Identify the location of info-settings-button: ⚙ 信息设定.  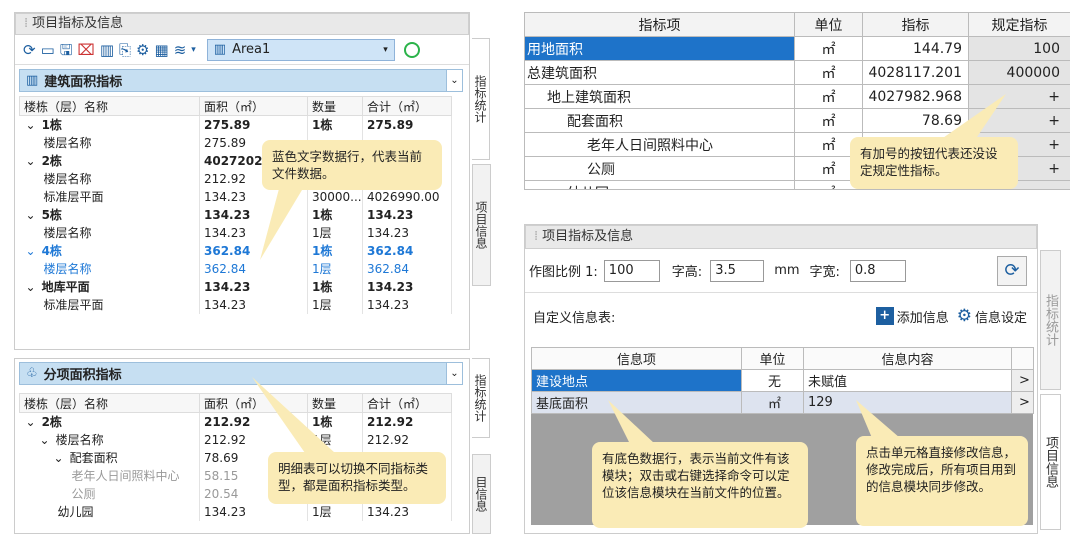
(992, 316).